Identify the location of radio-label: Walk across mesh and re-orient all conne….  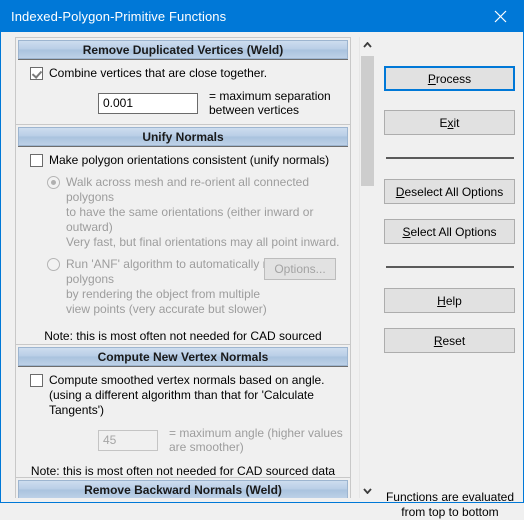
(187, 189).